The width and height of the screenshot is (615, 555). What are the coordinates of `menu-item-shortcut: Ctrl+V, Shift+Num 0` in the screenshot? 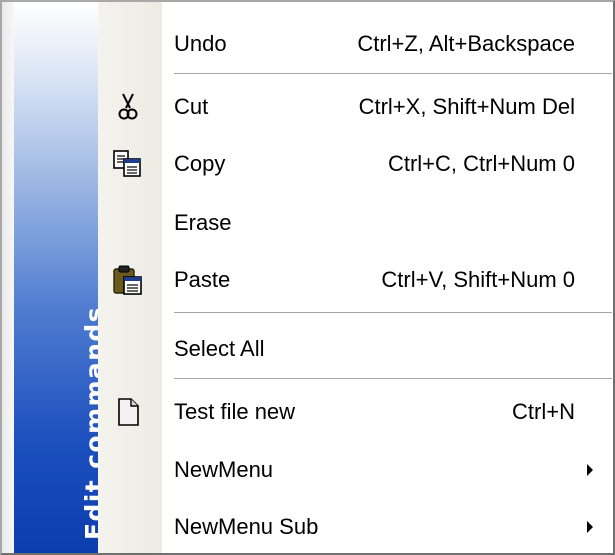 It's located at (478, 279).